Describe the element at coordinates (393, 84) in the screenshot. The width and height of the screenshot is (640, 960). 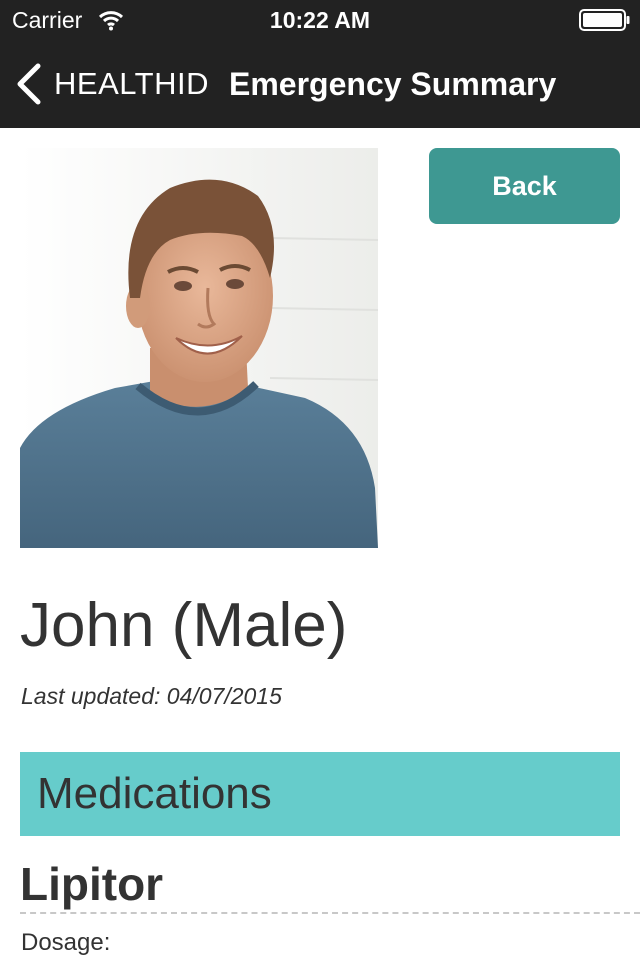
I see `nav-title: Emergency Summary` at that location.